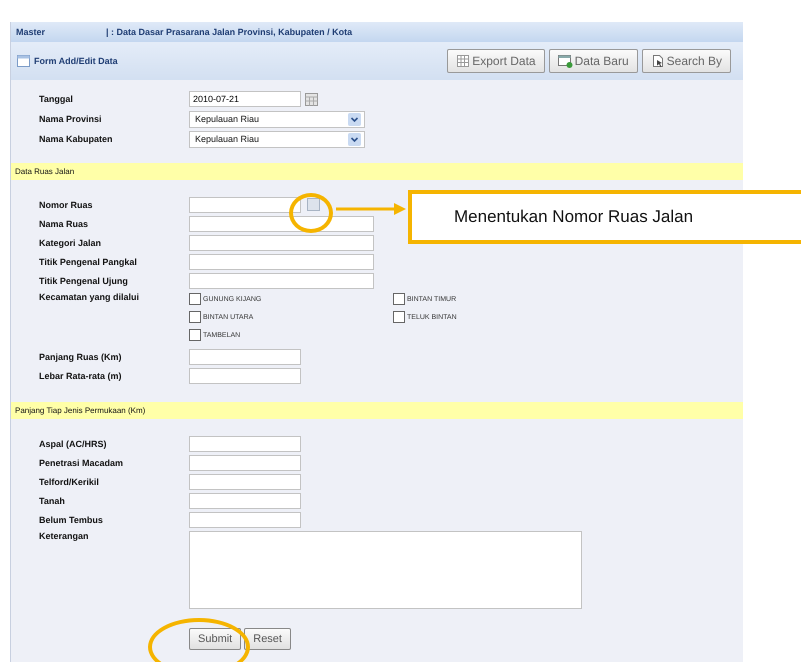 Image resolution: width=801 pixels, height=662 pixels. Describe the element at coordinates (76, 61) in the screenshot. I see `form-title: Form Add/Edit Data` at that location.